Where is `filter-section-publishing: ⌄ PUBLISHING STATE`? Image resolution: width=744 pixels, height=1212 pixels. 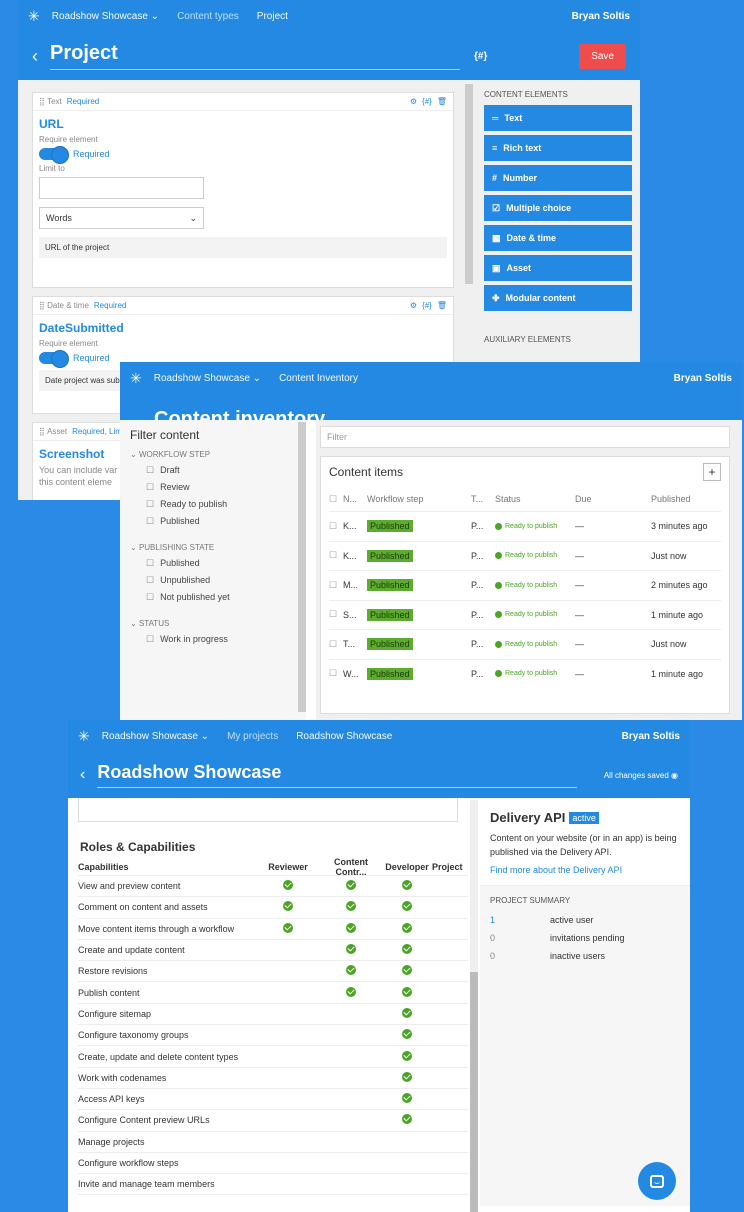
filter-section-publishing: ⌄ PUBLISHING STATE is located at coordinates (213, 547).